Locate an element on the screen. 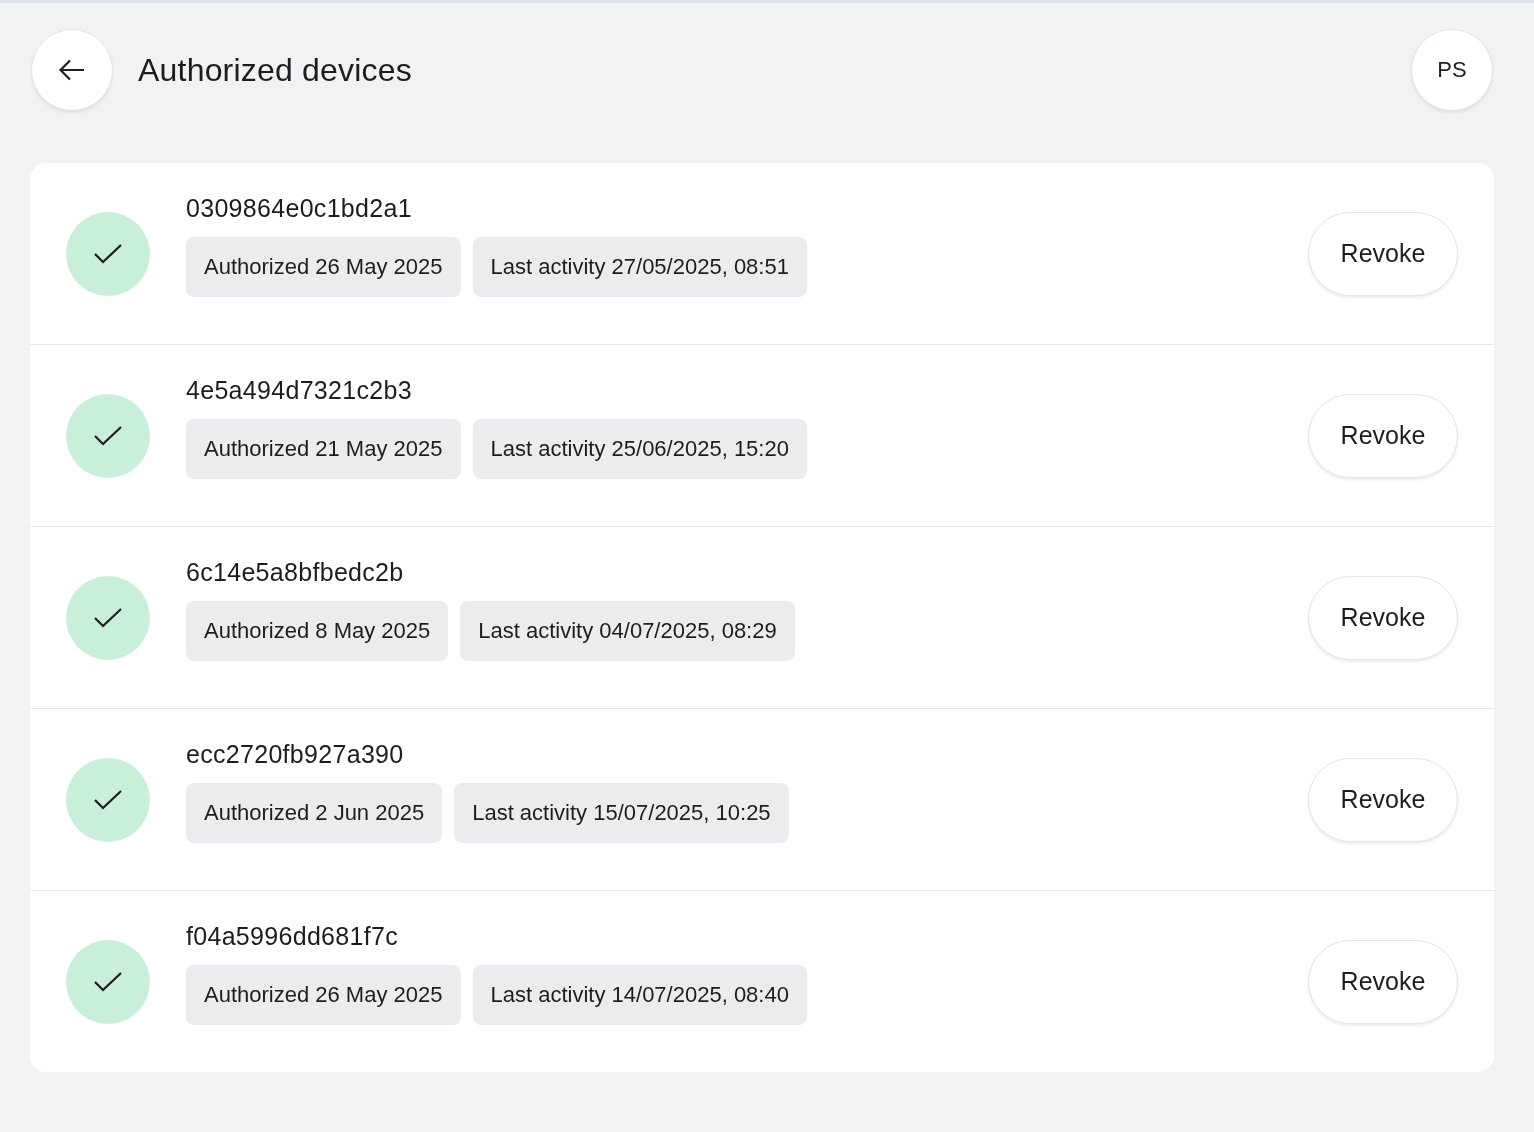  device-id: ecc2720fb927a390 is located at coordinates (295, 754).